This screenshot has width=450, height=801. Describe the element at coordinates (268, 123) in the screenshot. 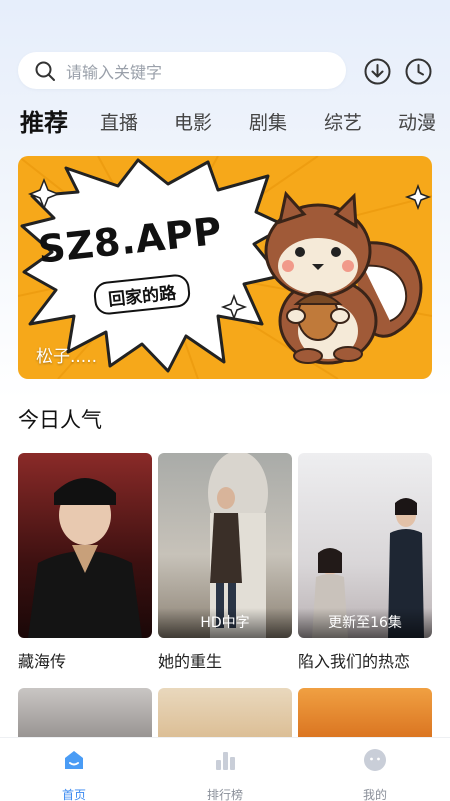

I see `tab-series: 剧集` at that location.